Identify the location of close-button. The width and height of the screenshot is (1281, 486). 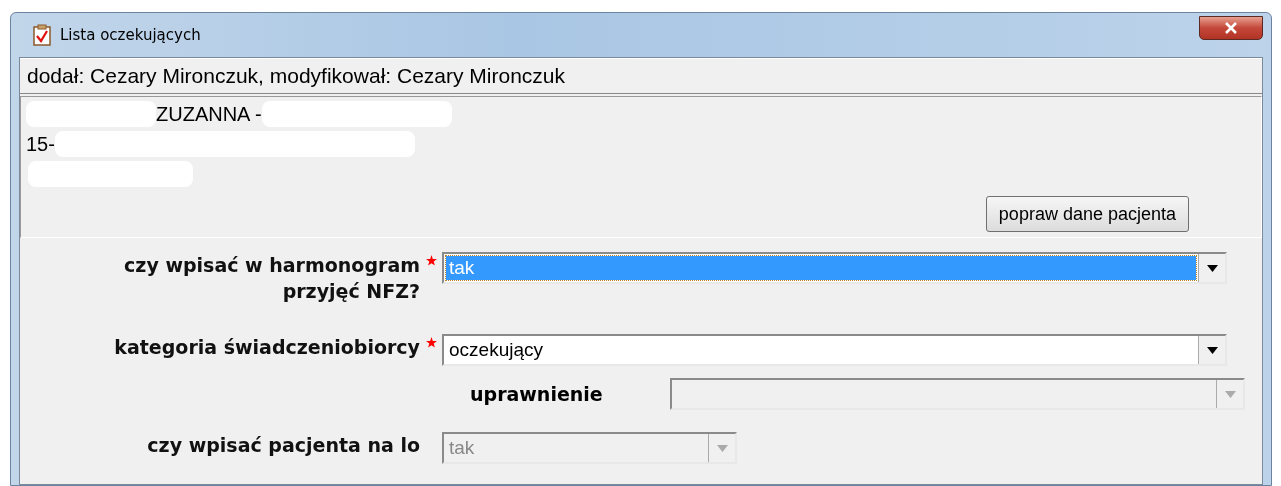
(1231, 28).